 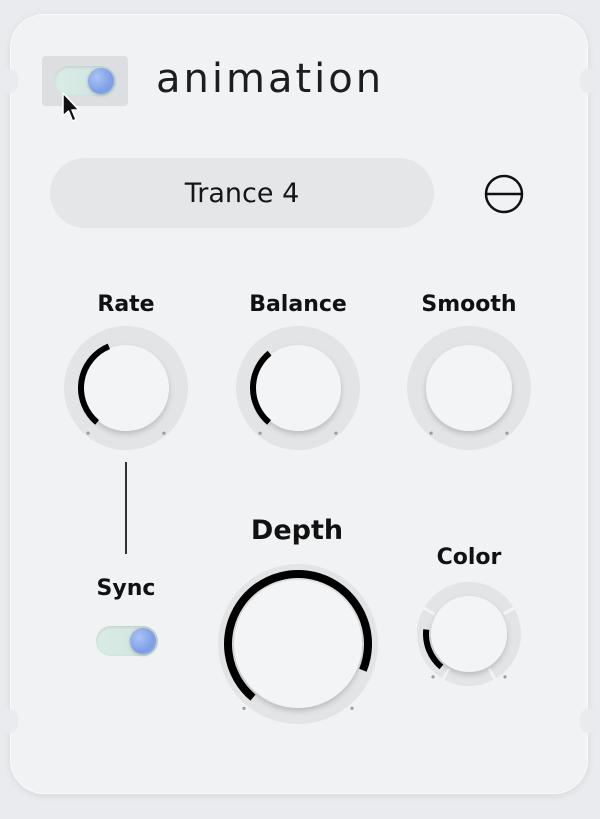 I want to click on smooth-knob, so click(x=469, y=388).